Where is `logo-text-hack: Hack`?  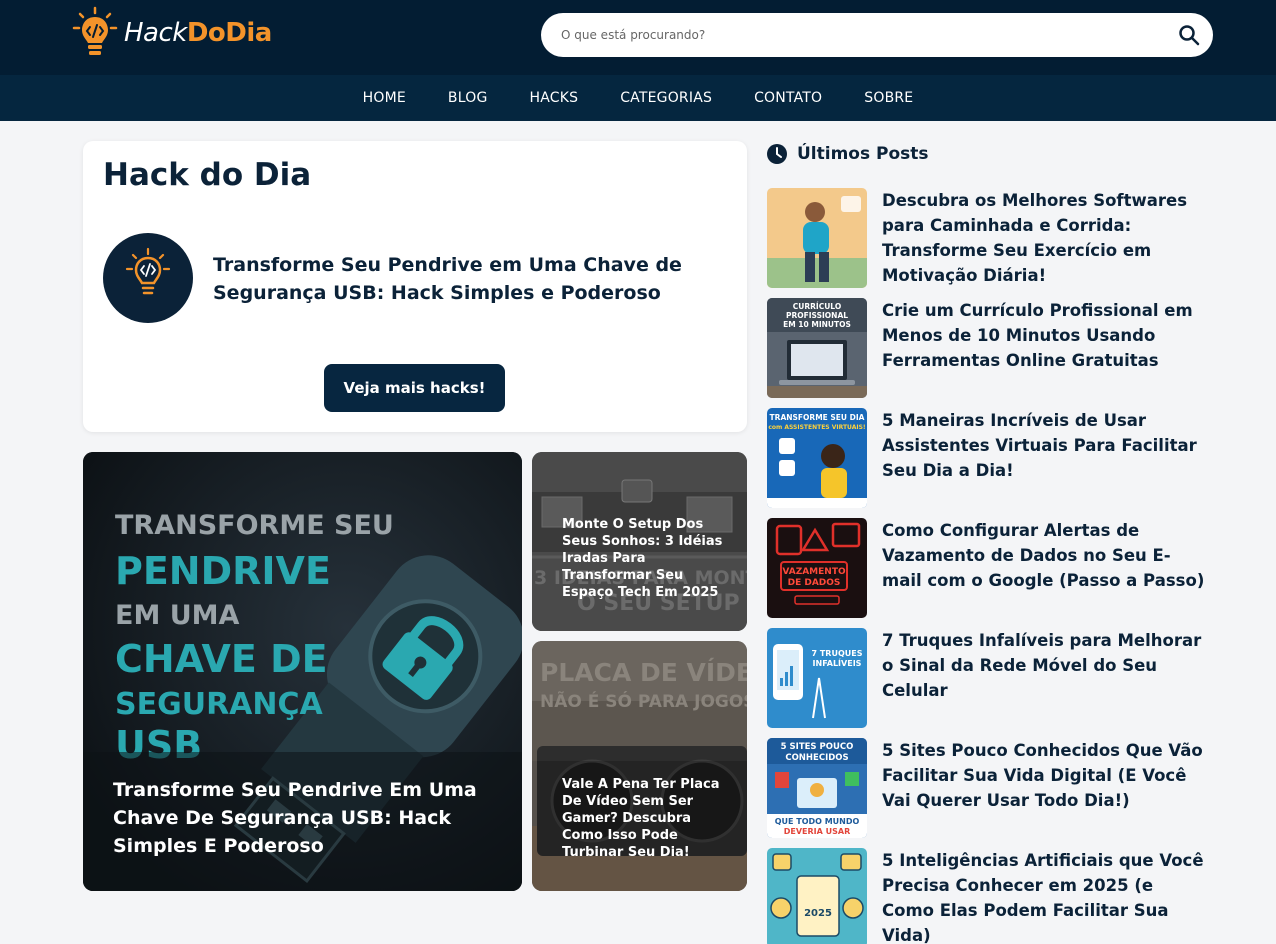
logo-text-hack: Hack is located at coordinates (155, 33).